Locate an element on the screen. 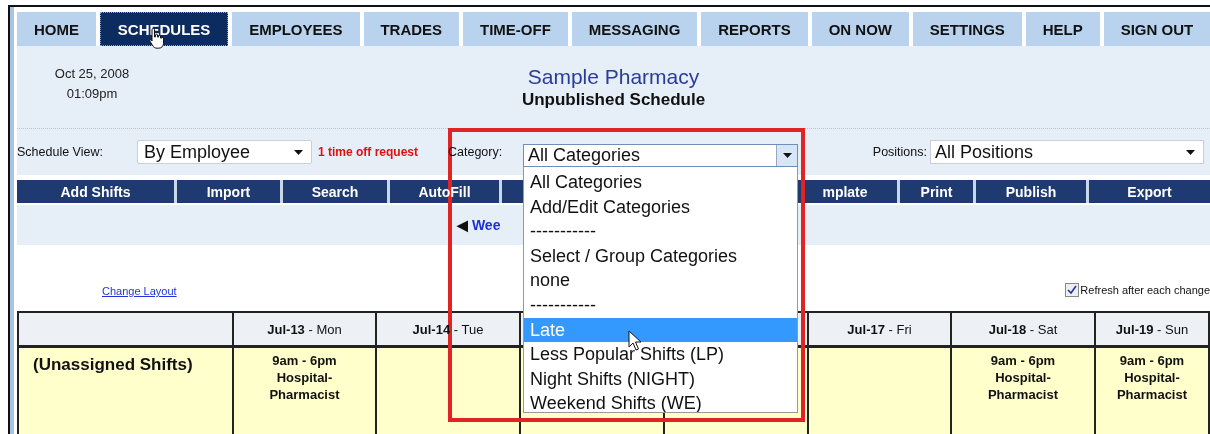  checkbox-label: Refresh after each change is located at coordinates (1145, 290).